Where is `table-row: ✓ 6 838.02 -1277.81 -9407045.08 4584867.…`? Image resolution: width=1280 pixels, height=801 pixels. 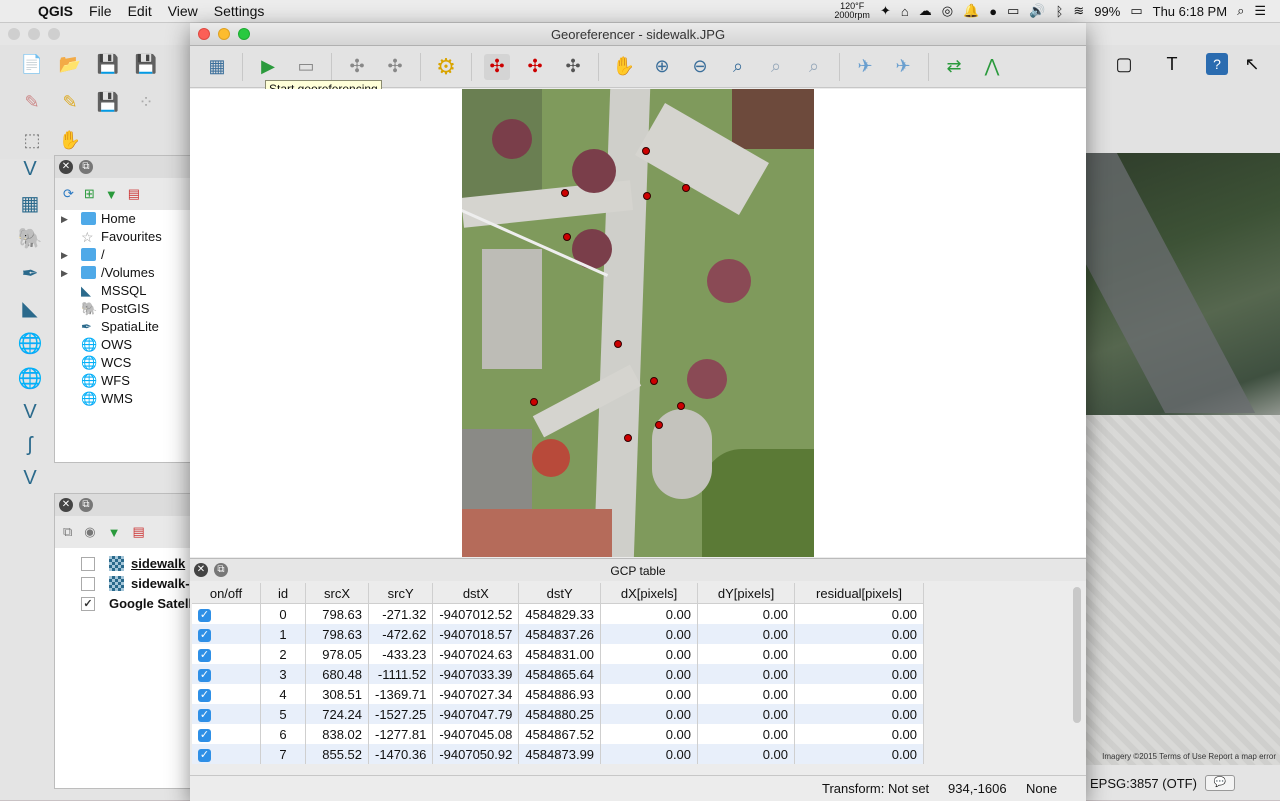 table-row: ✓ 6 838.02 -1277.81 -9407045.08 4584867.… is located at coordinates (558, 734).